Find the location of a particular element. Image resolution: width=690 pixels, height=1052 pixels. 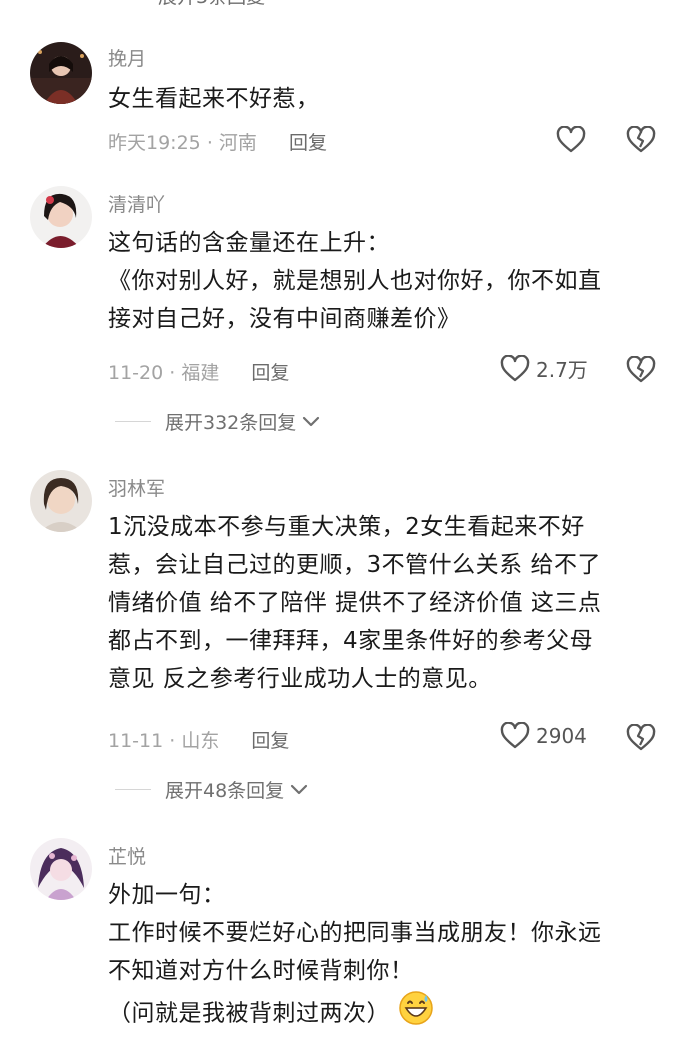

comment-meta: 11-11 · 山东 回复 is located at coordinates (199, 741).